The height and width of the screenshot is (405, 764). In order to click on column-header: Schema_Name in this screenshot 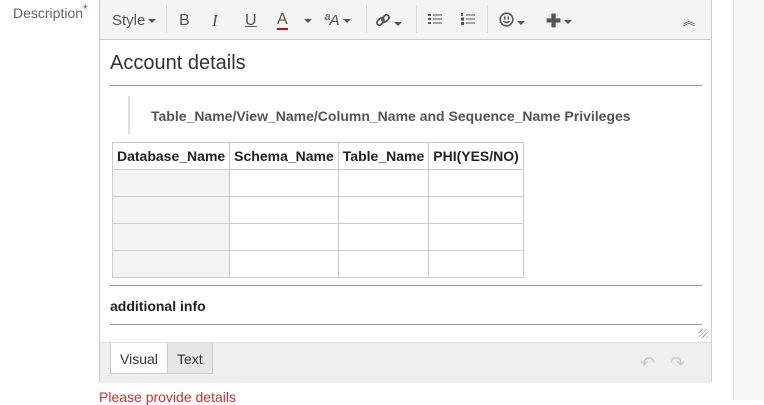, I will do `click(284, 156)`.